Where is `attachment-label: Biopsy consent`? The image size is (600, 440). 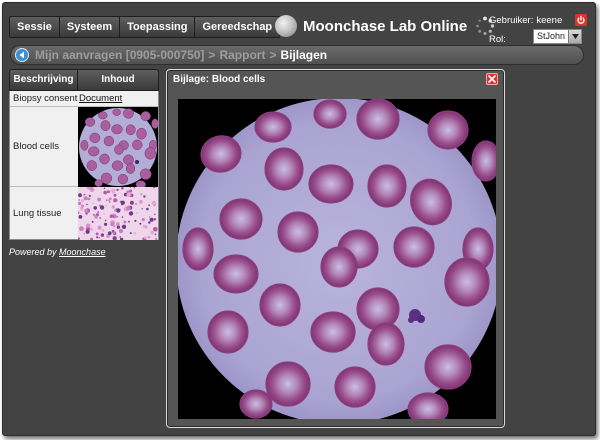 attachment-label: Biopsy consent is located at coordinates (45, 98).